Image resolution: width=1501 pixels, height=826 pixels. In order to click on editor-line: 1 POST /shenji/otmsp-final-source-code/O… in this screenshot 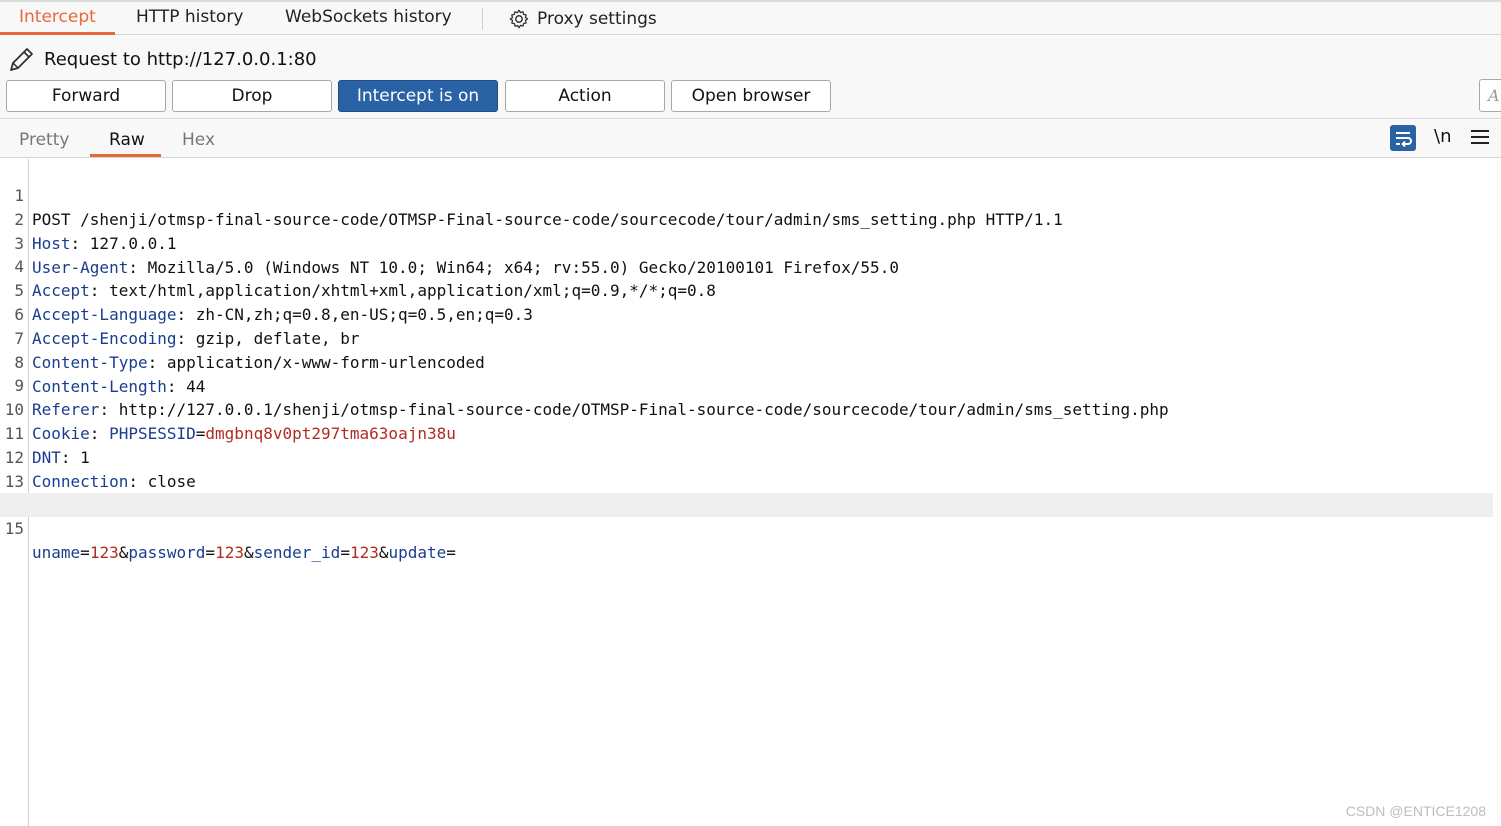, I will do `click(746, 194)`.